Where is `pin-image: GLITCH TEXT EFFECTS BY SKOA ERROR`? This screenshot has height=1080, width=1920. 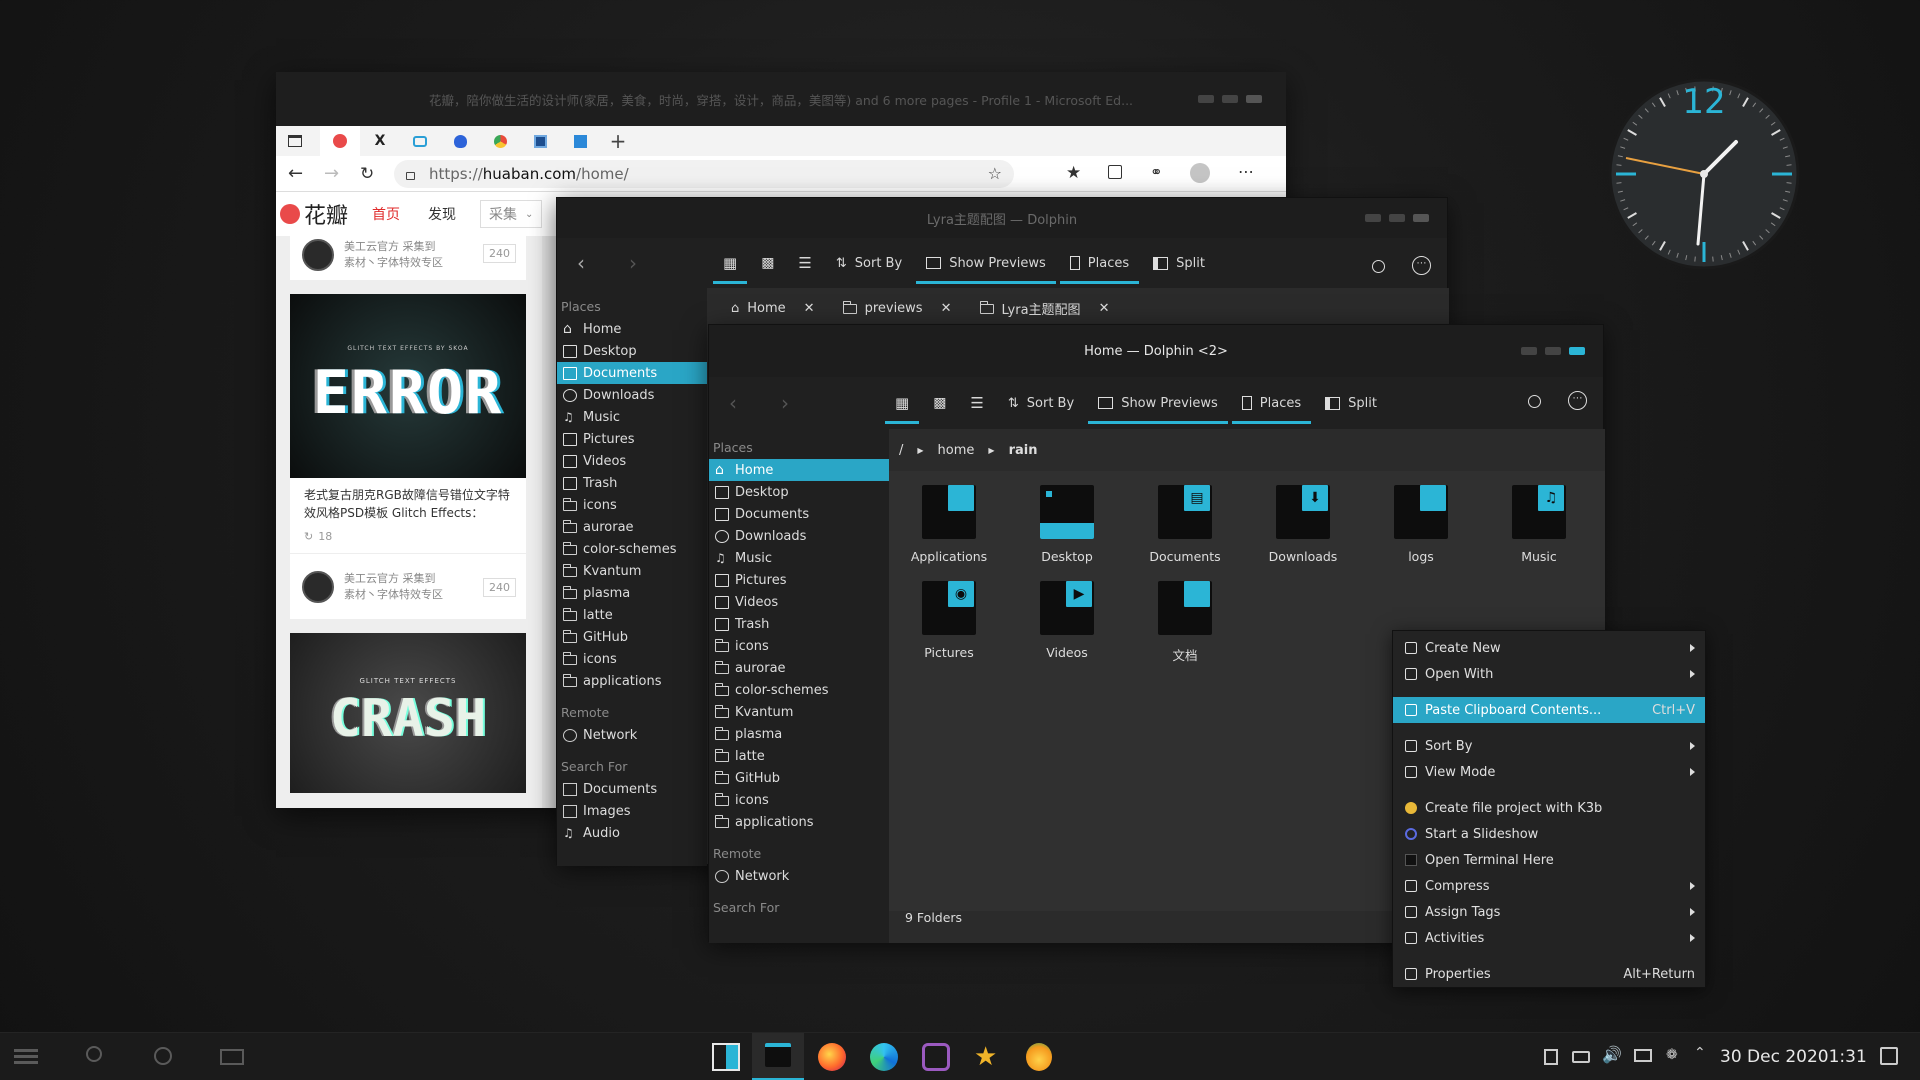 pin-image: GLITCH TEXT EFFECTS BY SKOA ERROR is located at coordinates (408, 386).